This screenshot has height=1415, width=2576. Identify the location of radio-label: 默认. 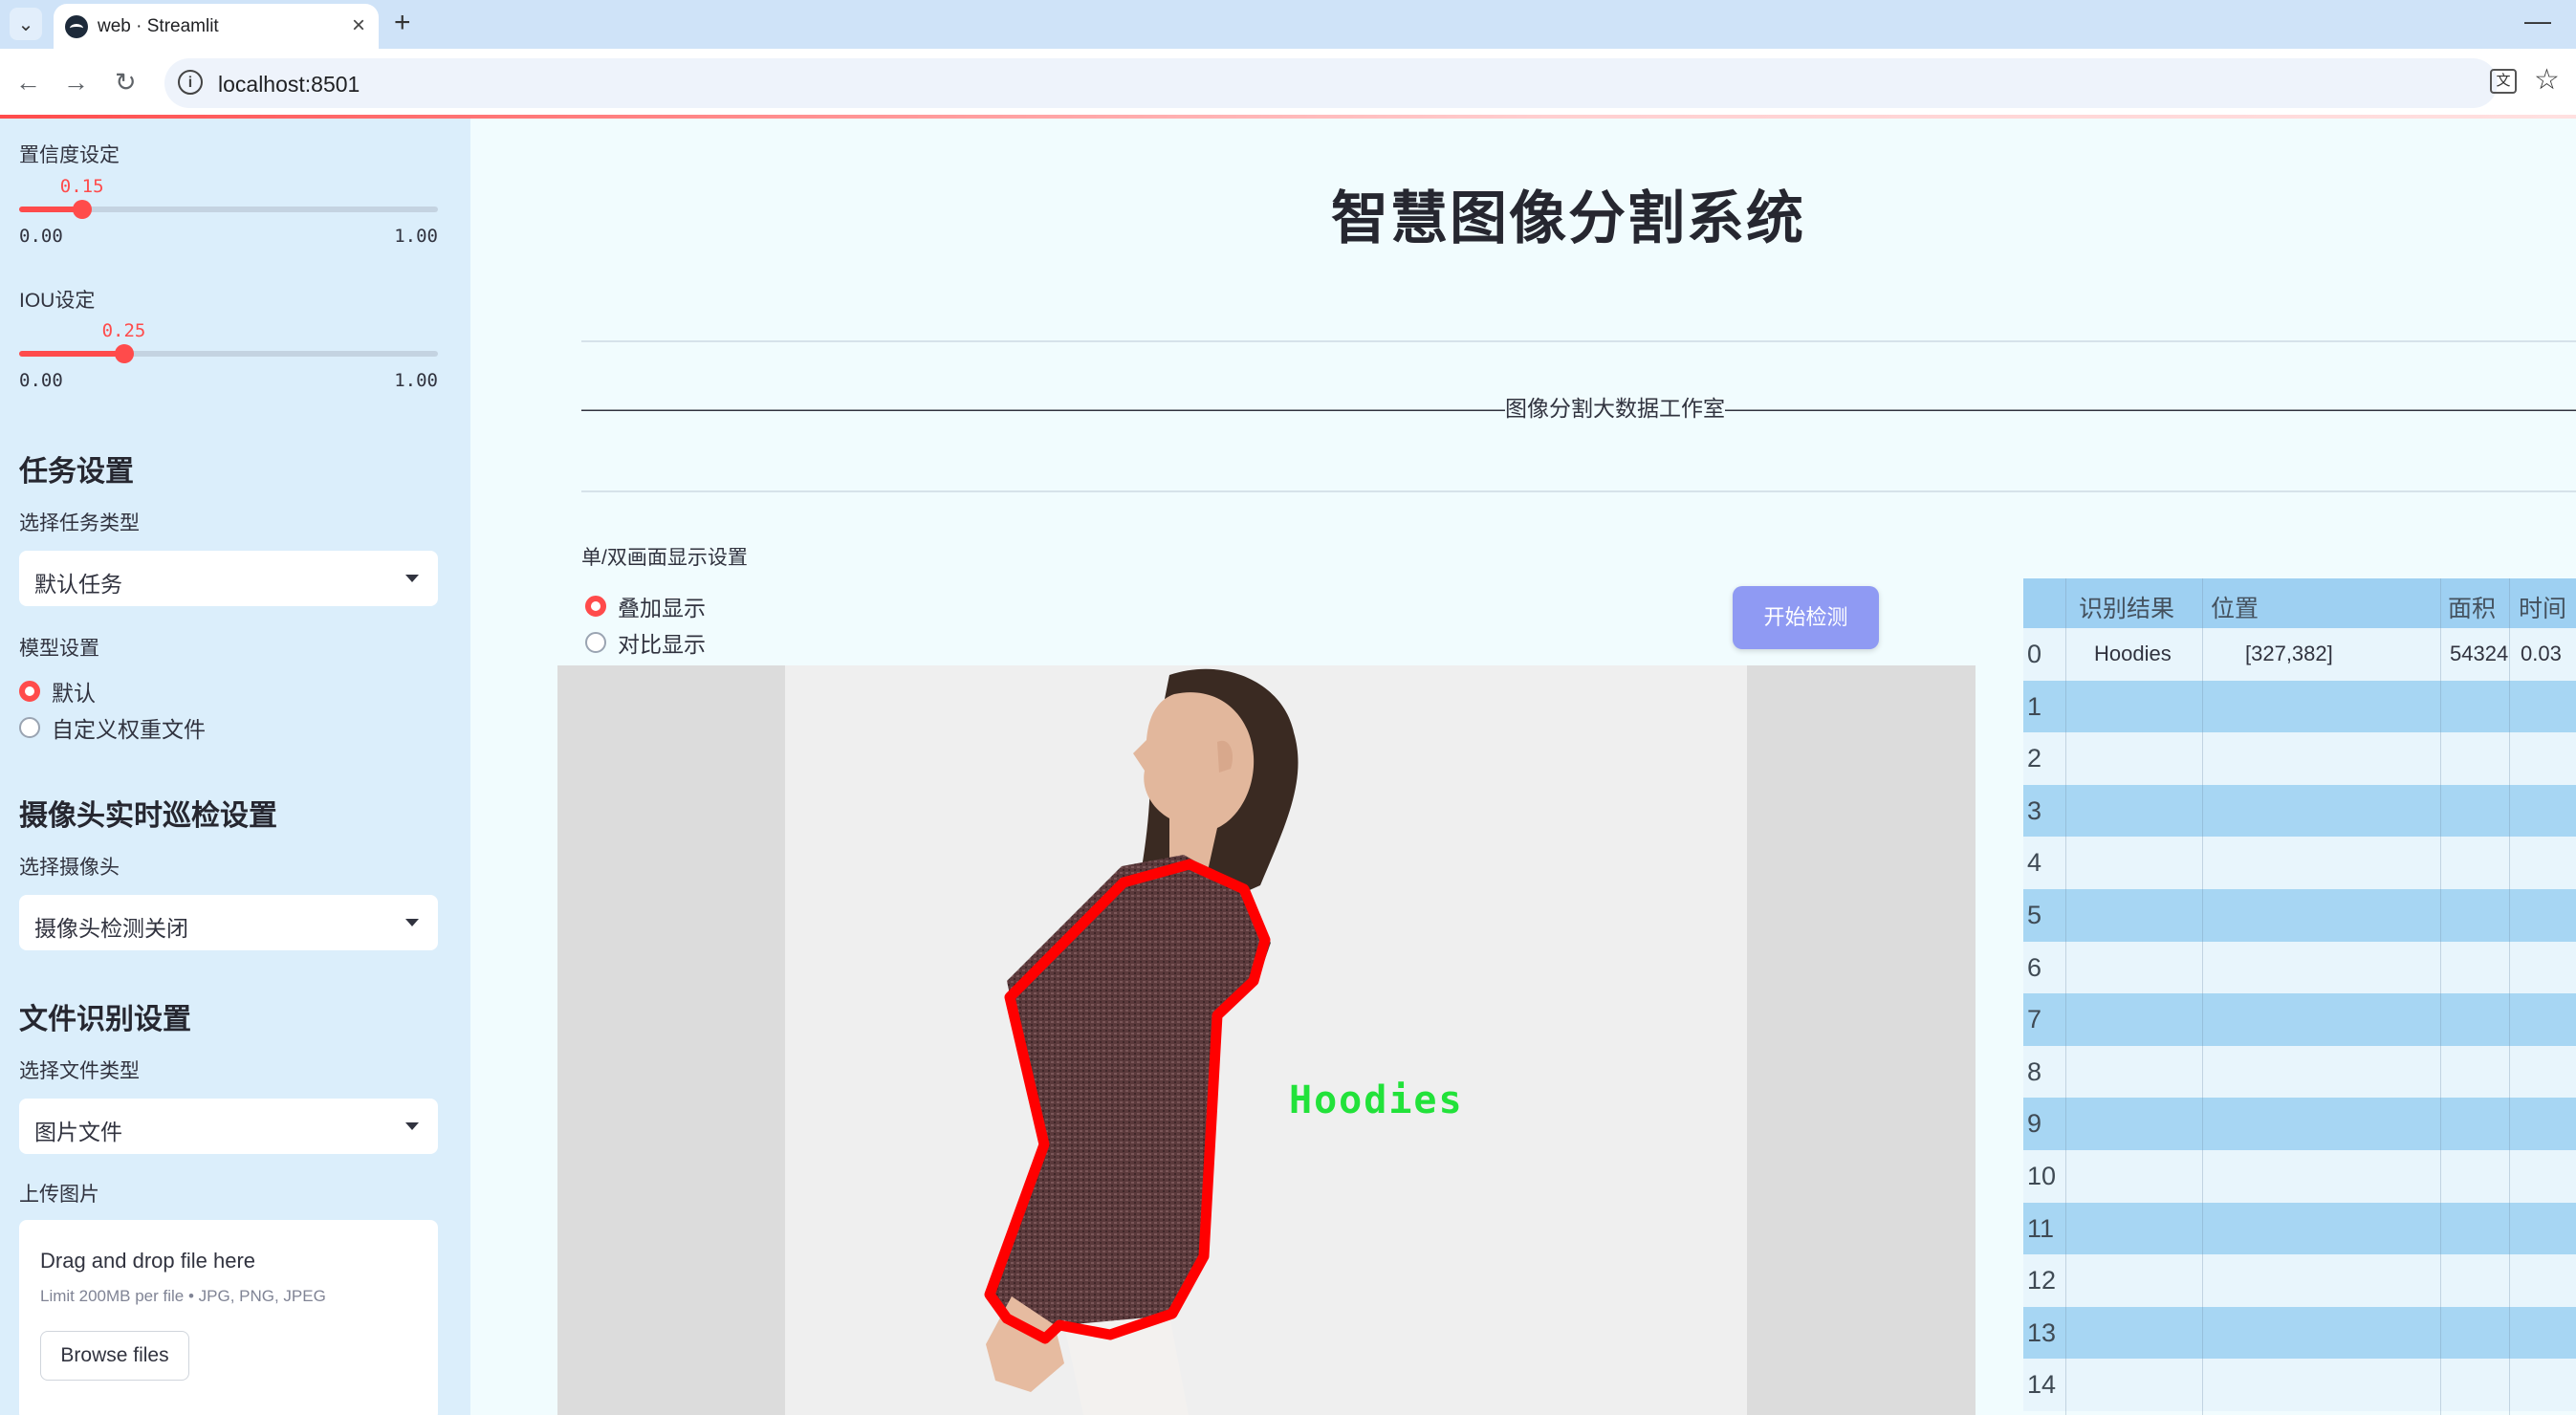
(74, 694).